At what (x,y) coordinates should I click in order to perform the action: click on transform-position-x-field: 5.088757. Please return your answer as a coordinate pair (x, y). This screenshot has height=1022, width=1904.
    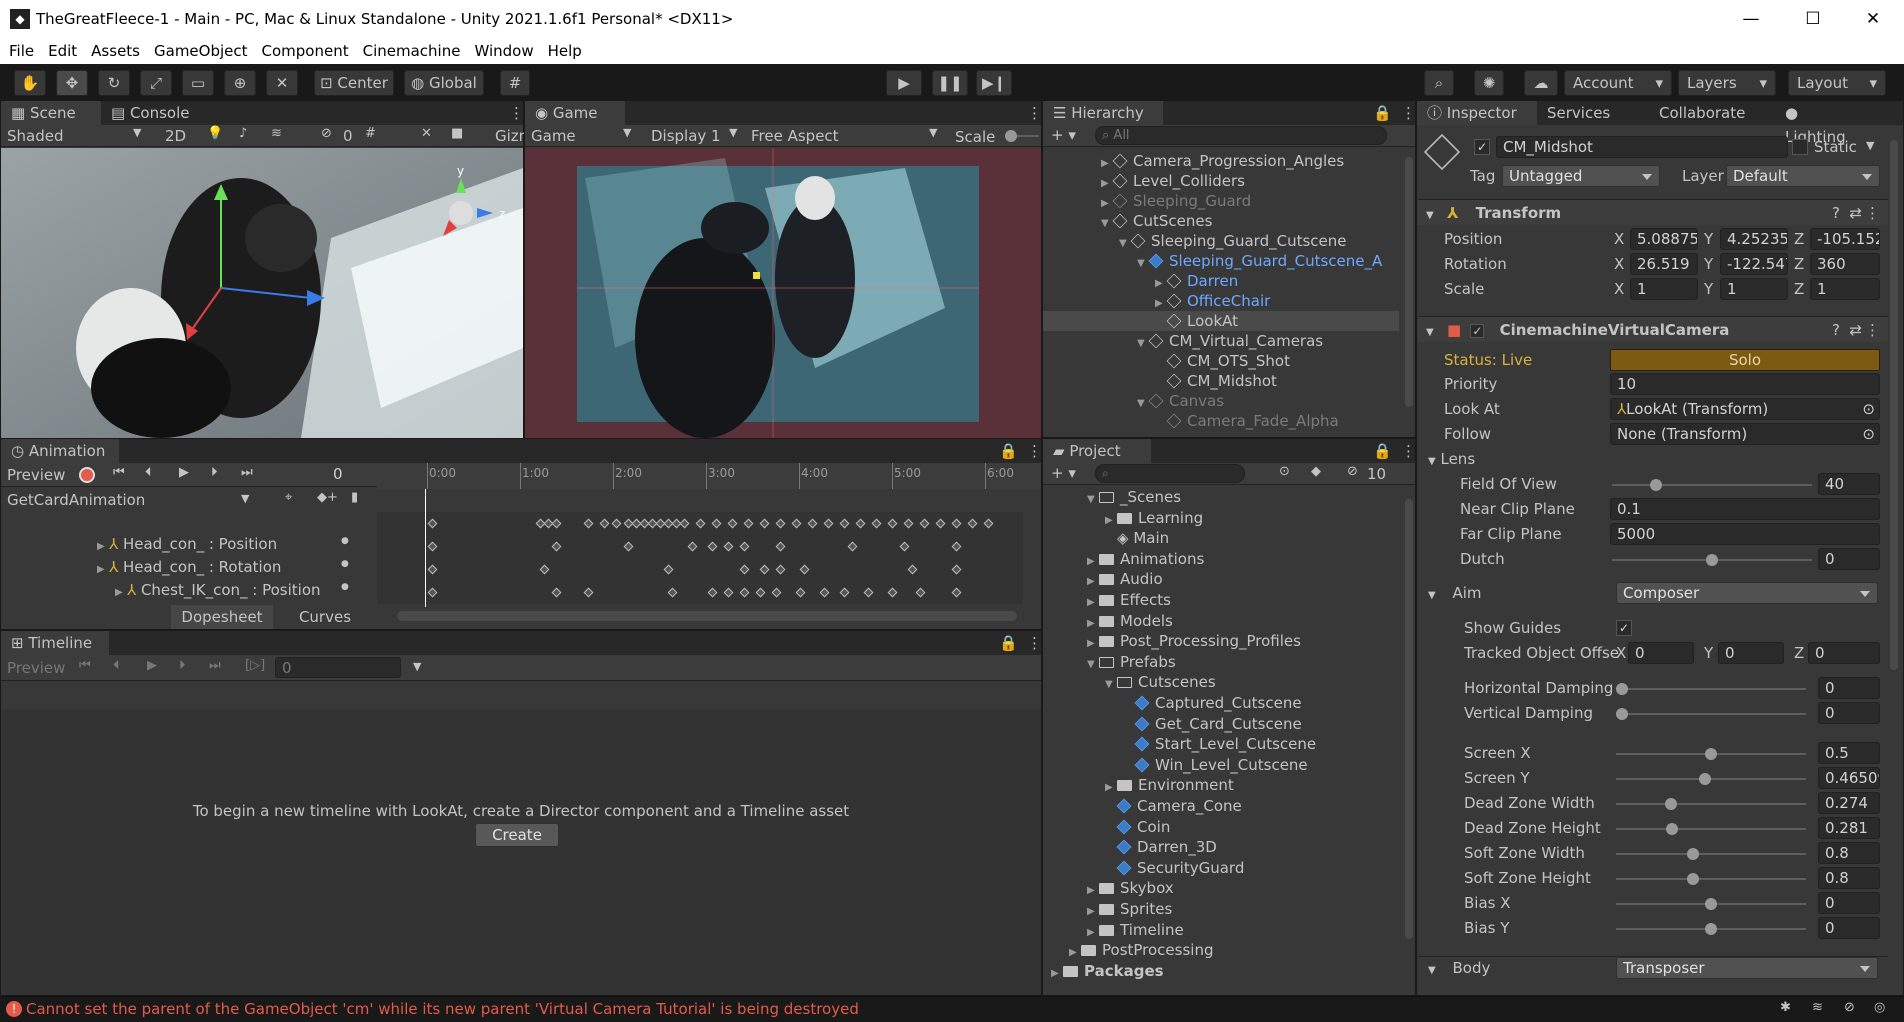
    Looking at the image, I should click on (1664, 239).